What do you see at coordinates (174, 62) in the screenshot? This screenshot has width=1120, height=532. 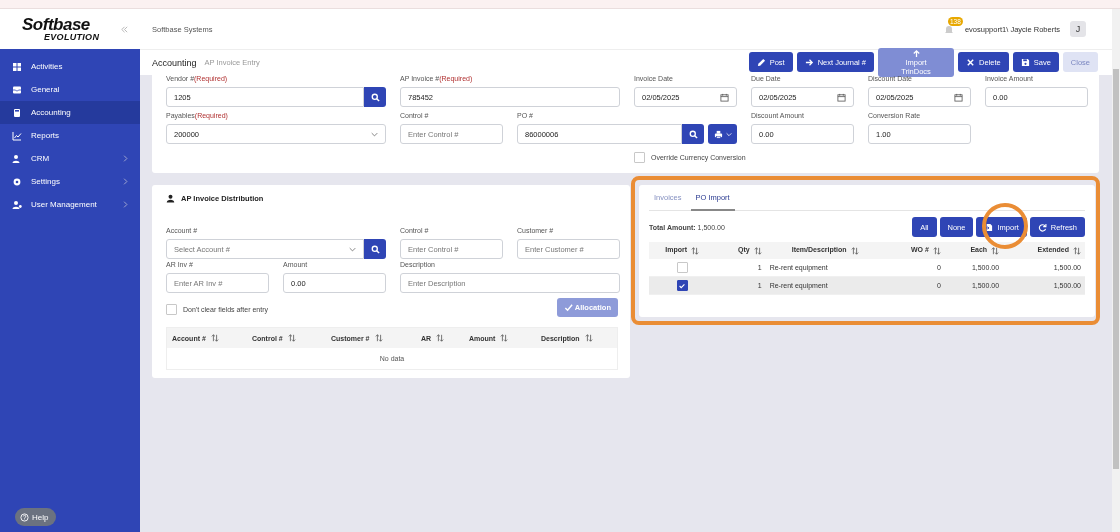 I see `page-title: Accounting` at bounding box center [174, 62].